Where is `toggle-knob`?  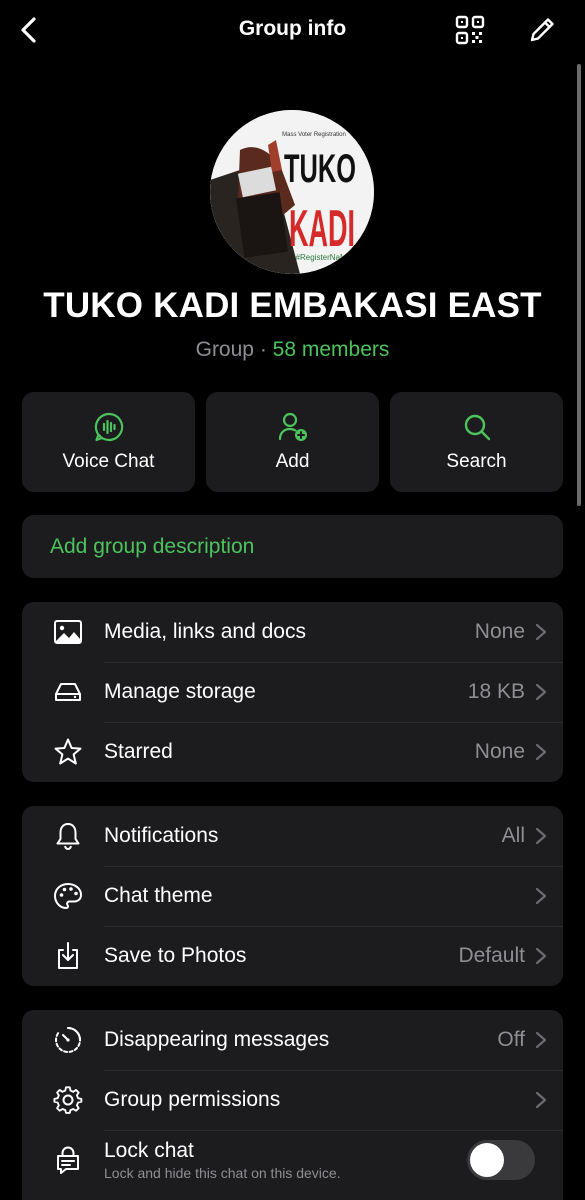 toggle-knob is located at coordinates (487, 1160).